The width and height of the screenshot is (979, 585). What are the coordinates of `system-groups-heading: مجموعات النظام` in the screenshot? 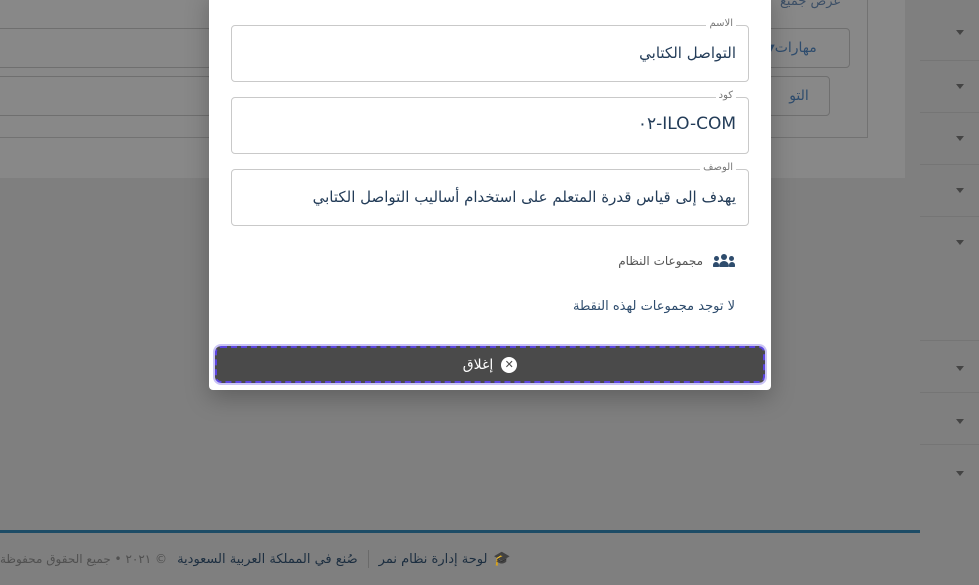 It's located at (676, 261).